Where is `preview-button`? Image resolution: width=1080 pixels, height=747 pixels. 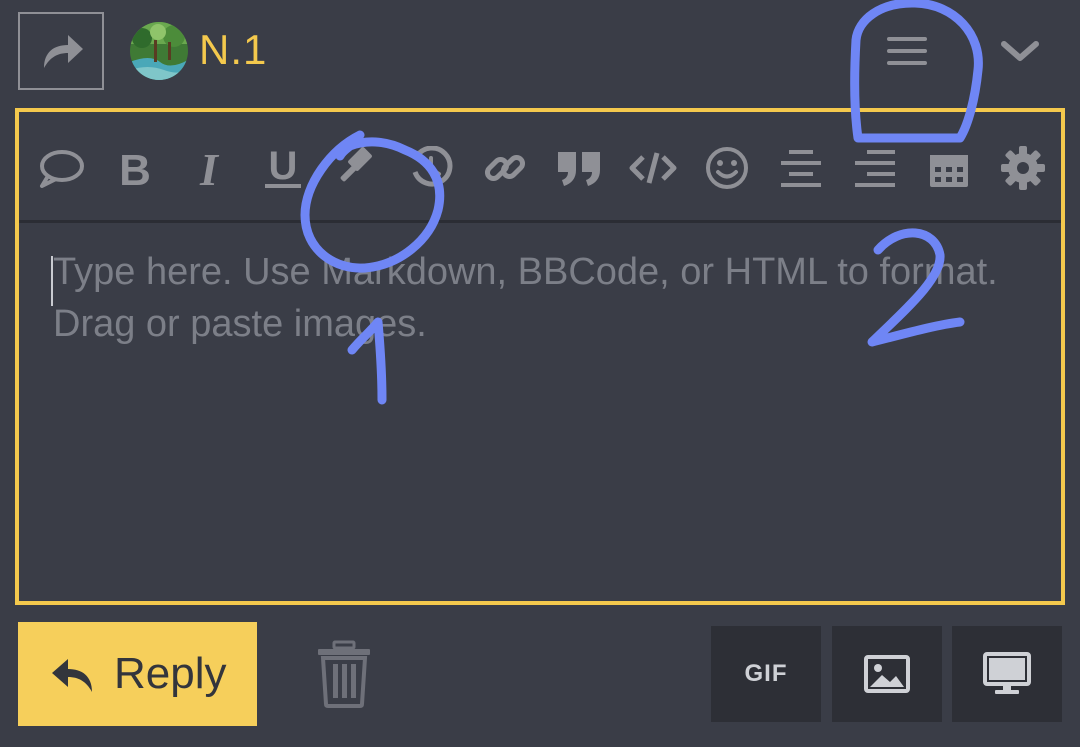 preview-button is located at coordinates (1007, 674).